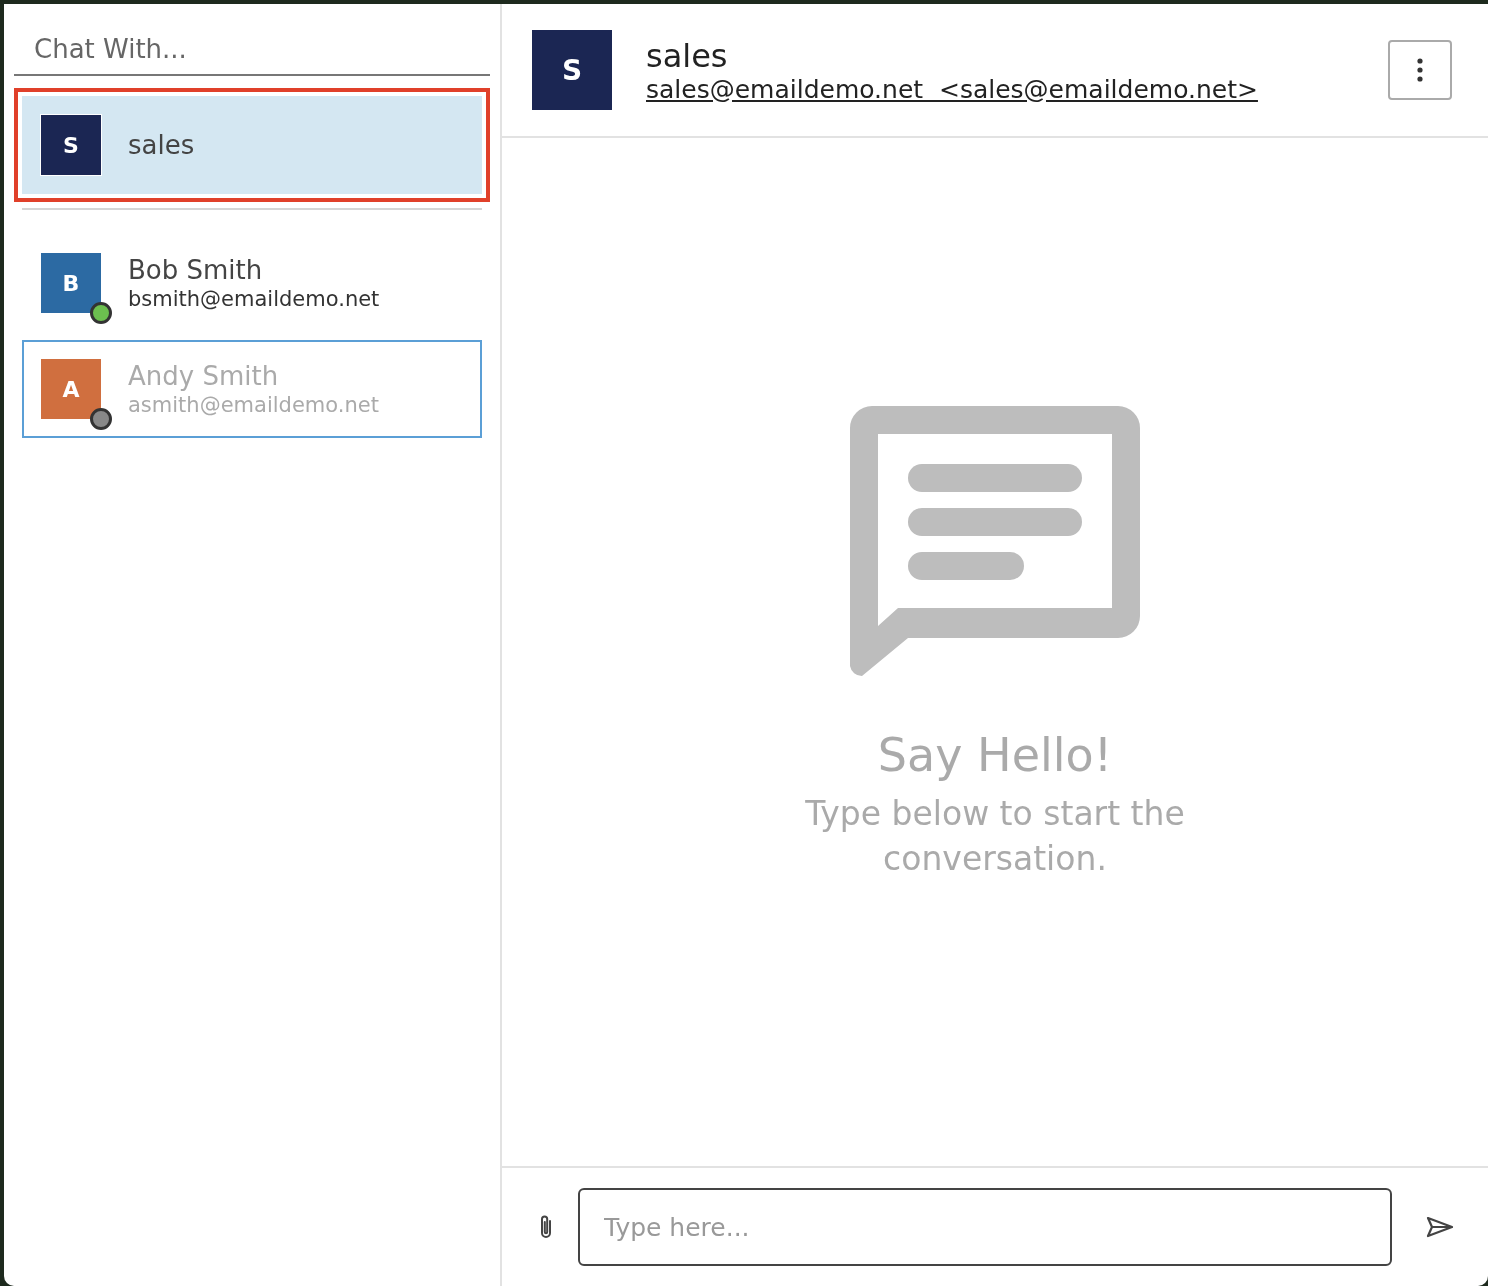  Describe the element at coordinates (161, 145) in the screenshot. I see `contact-name: sales` at that location.